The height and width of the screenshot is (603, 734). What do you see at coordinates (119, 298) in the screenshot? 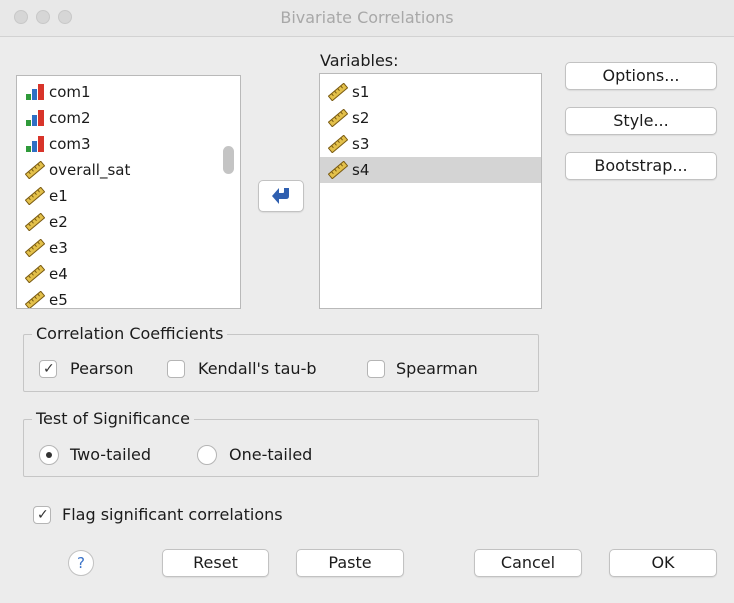
I see `source-list-item: e5` at bounding box center [119, 298].